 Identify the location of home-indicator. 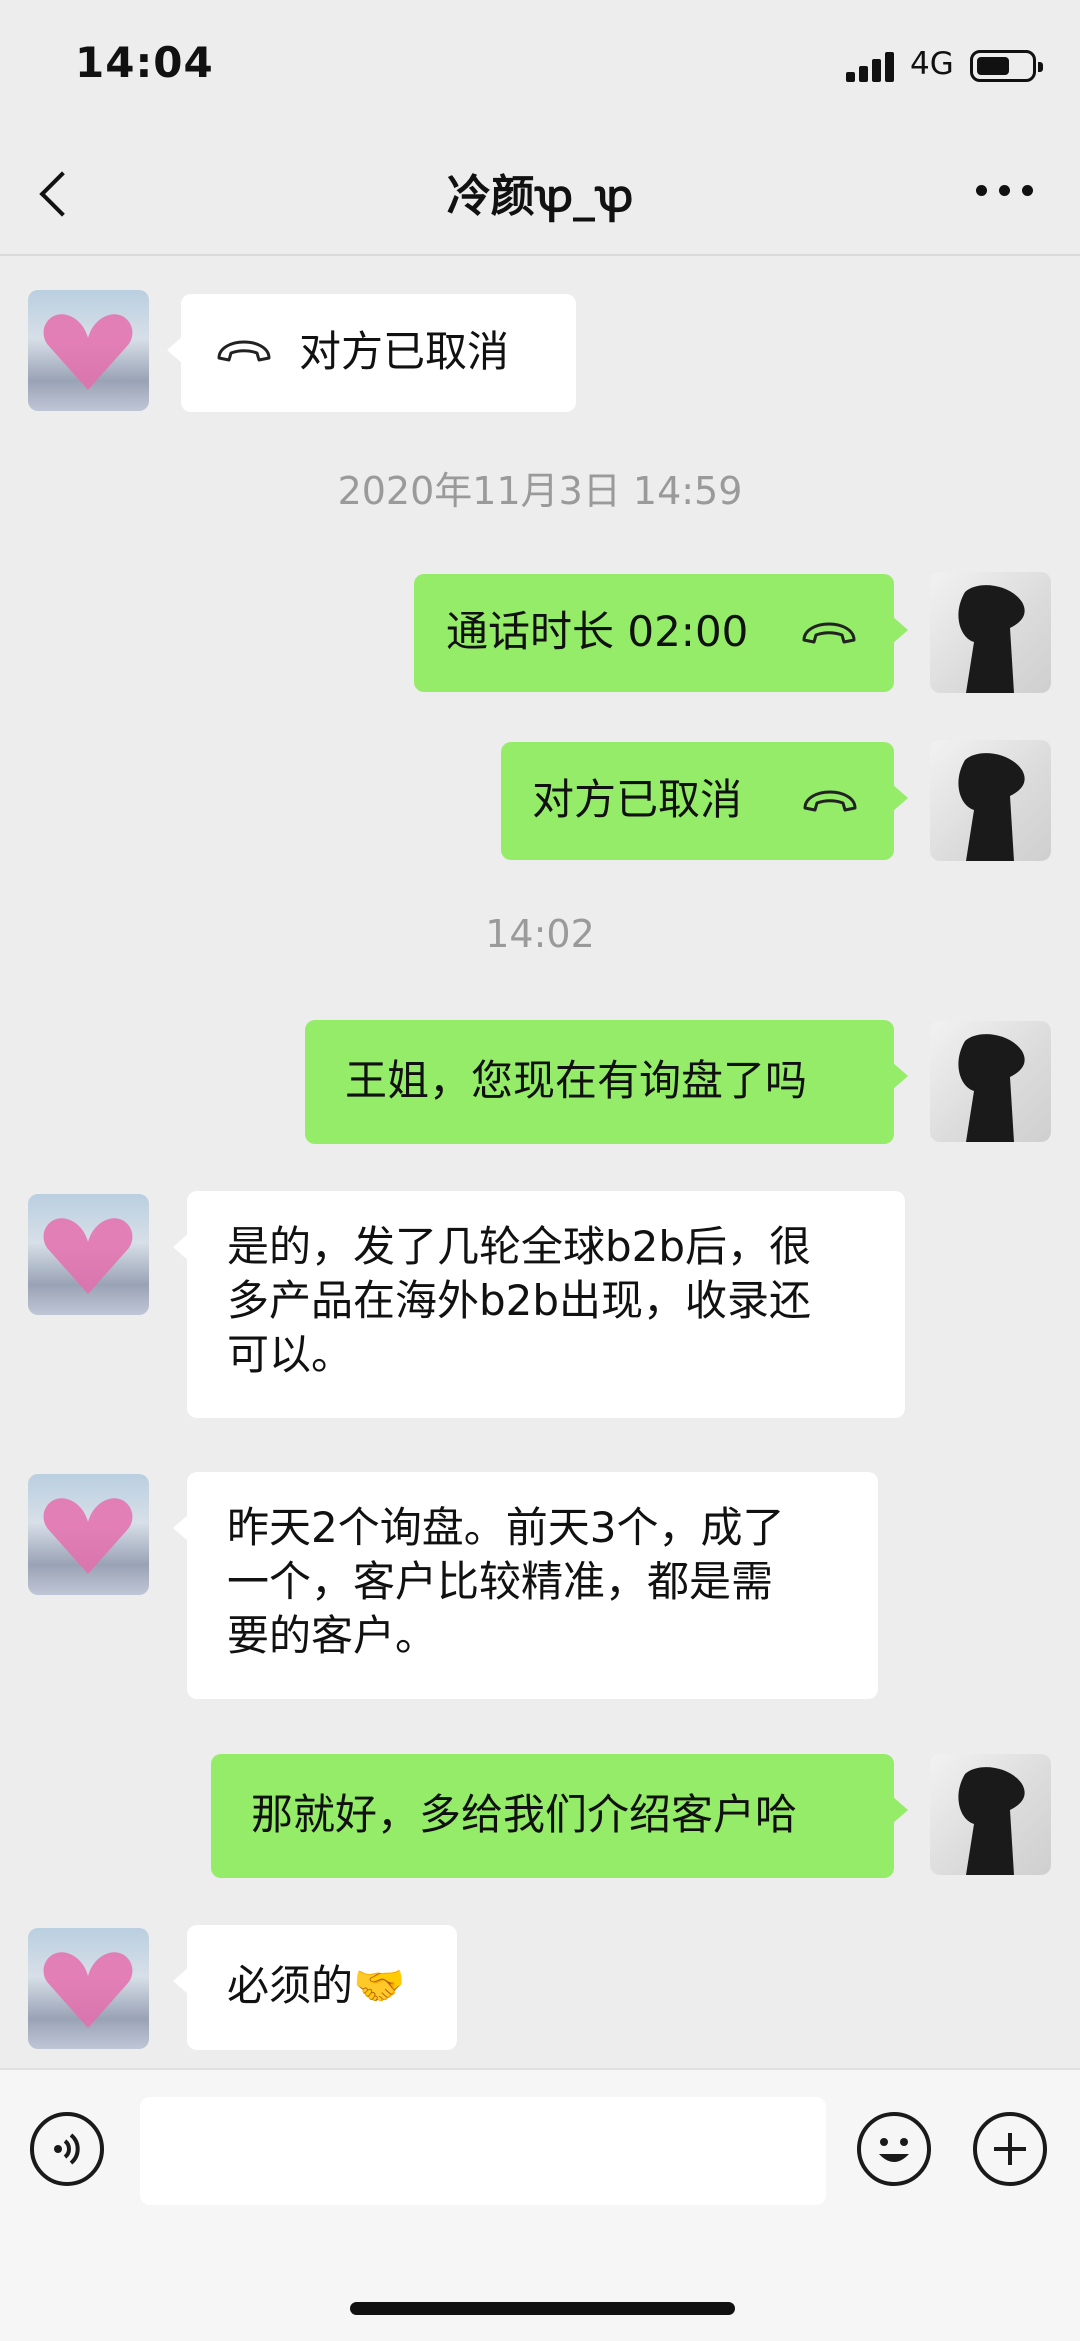
(542, 2308).